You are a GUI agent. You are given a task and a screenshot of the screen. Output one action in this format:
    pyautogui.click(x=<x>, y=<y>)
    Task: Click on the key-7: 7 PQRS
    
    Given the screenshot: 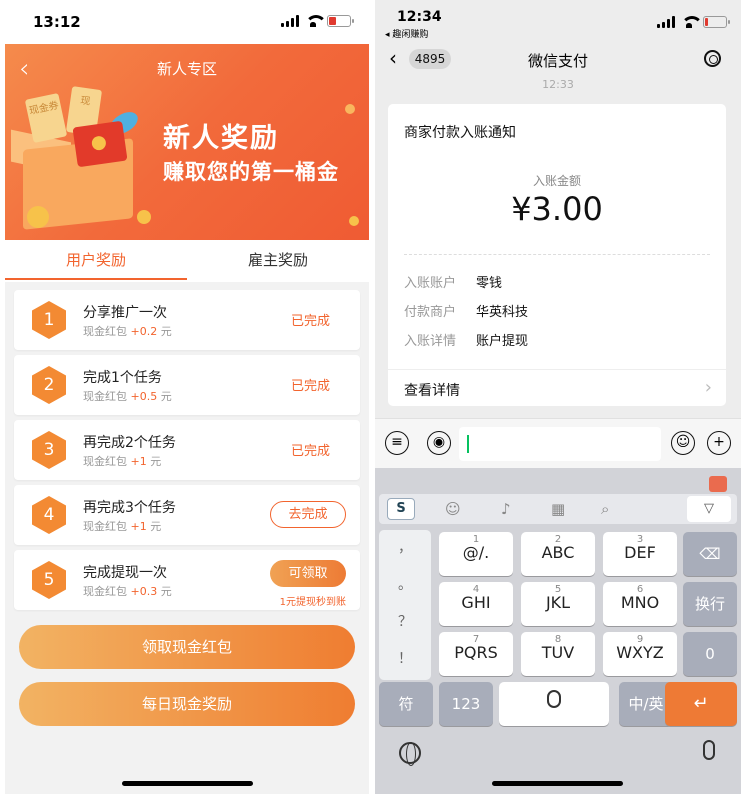 What is the action you would take?
    pyautogui.click(x=476, y=654)
    